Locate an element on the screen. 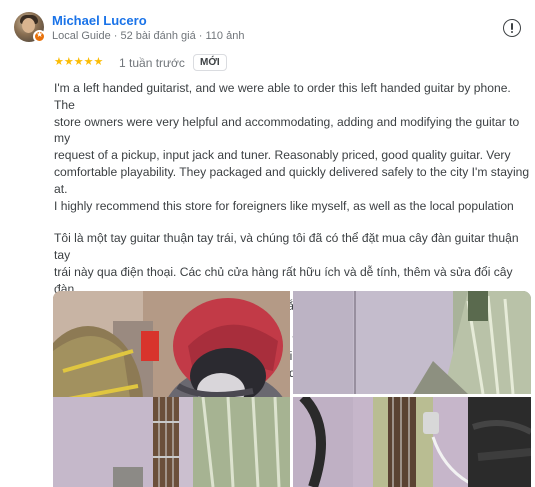 The image size is (535, 487). avatar-face is located at coordinates (28, 25).